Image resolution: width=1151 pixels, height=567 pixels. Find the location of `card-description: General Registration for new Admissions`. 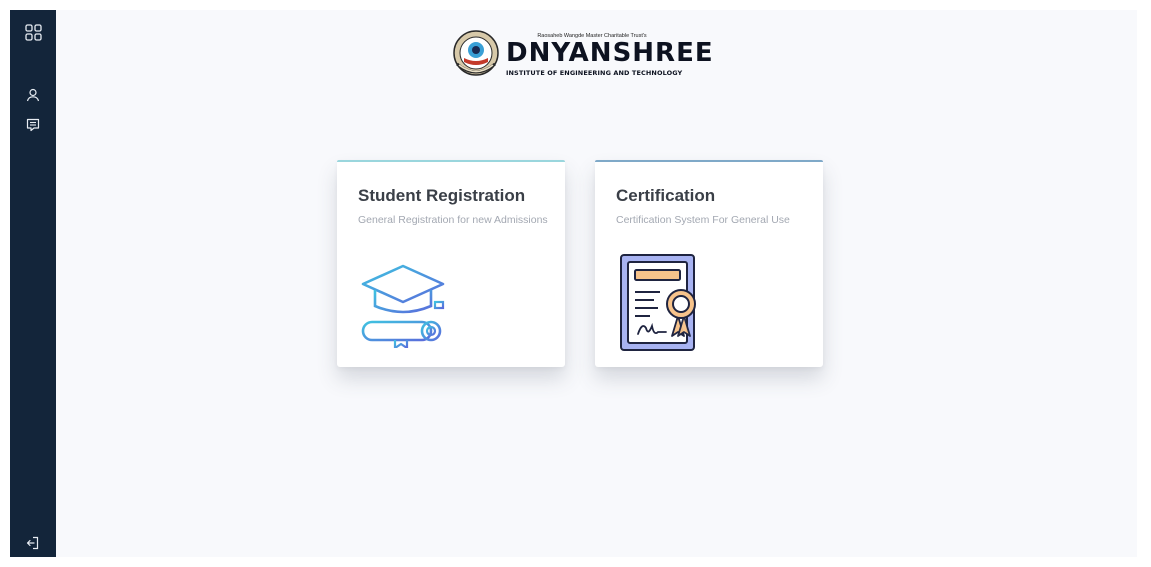

card-description: General Registration for new Admissions is located at coordinates (453, 220).